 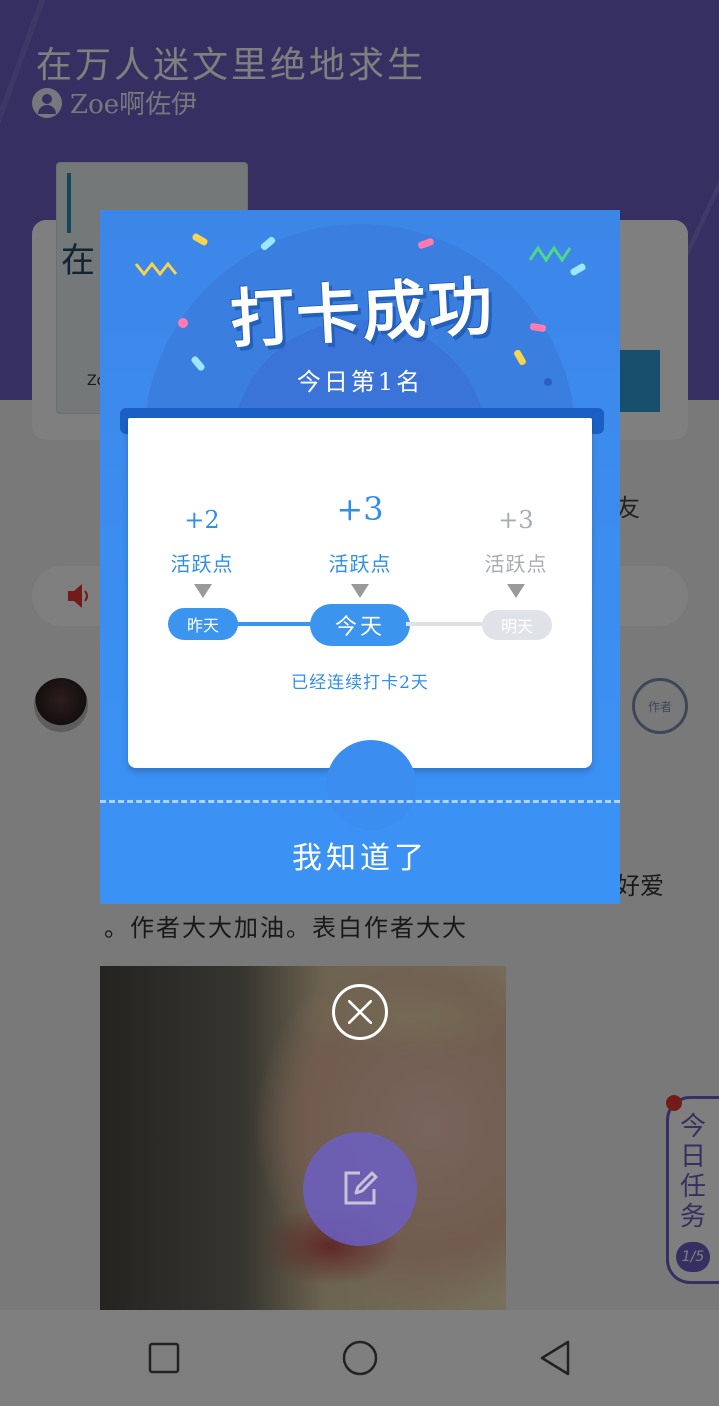 I want to click on close-icon, so click(x=360, y=1012).